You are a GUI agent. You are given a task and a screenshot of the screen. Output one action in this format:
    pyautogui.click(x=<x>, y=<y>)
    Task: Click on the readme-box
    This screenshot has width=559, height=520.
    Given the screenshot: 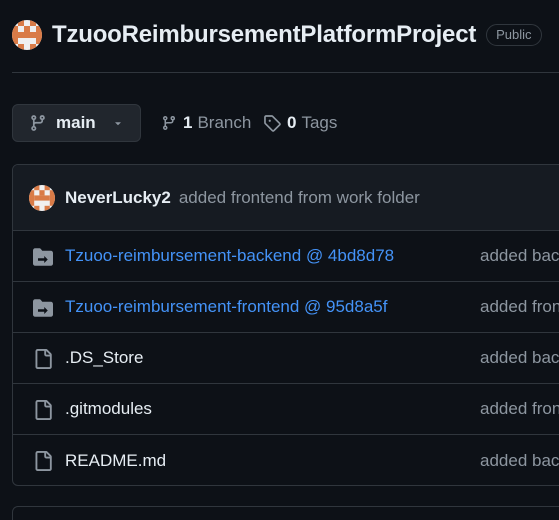 What is the action you would take?
    pyautogui.click(x=285, y=513)
    